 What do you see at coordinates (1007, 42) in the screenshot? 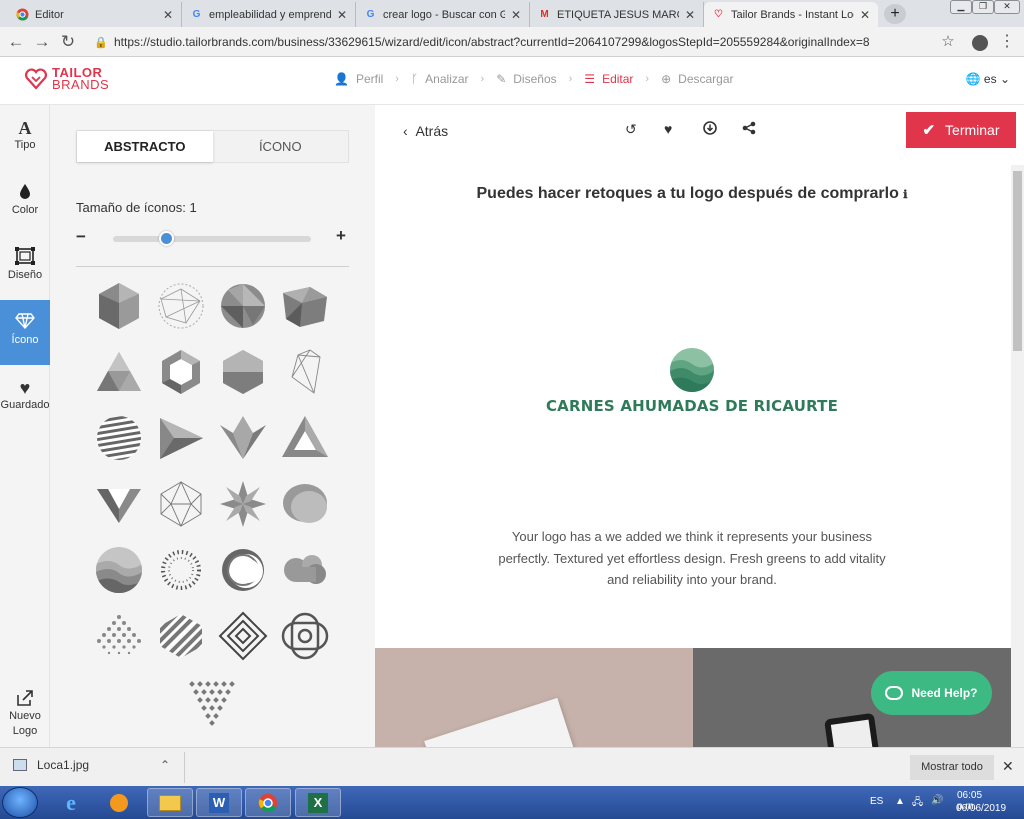
I see `menu-dots-icon: ⋮` at bounding box center [1007, 42].